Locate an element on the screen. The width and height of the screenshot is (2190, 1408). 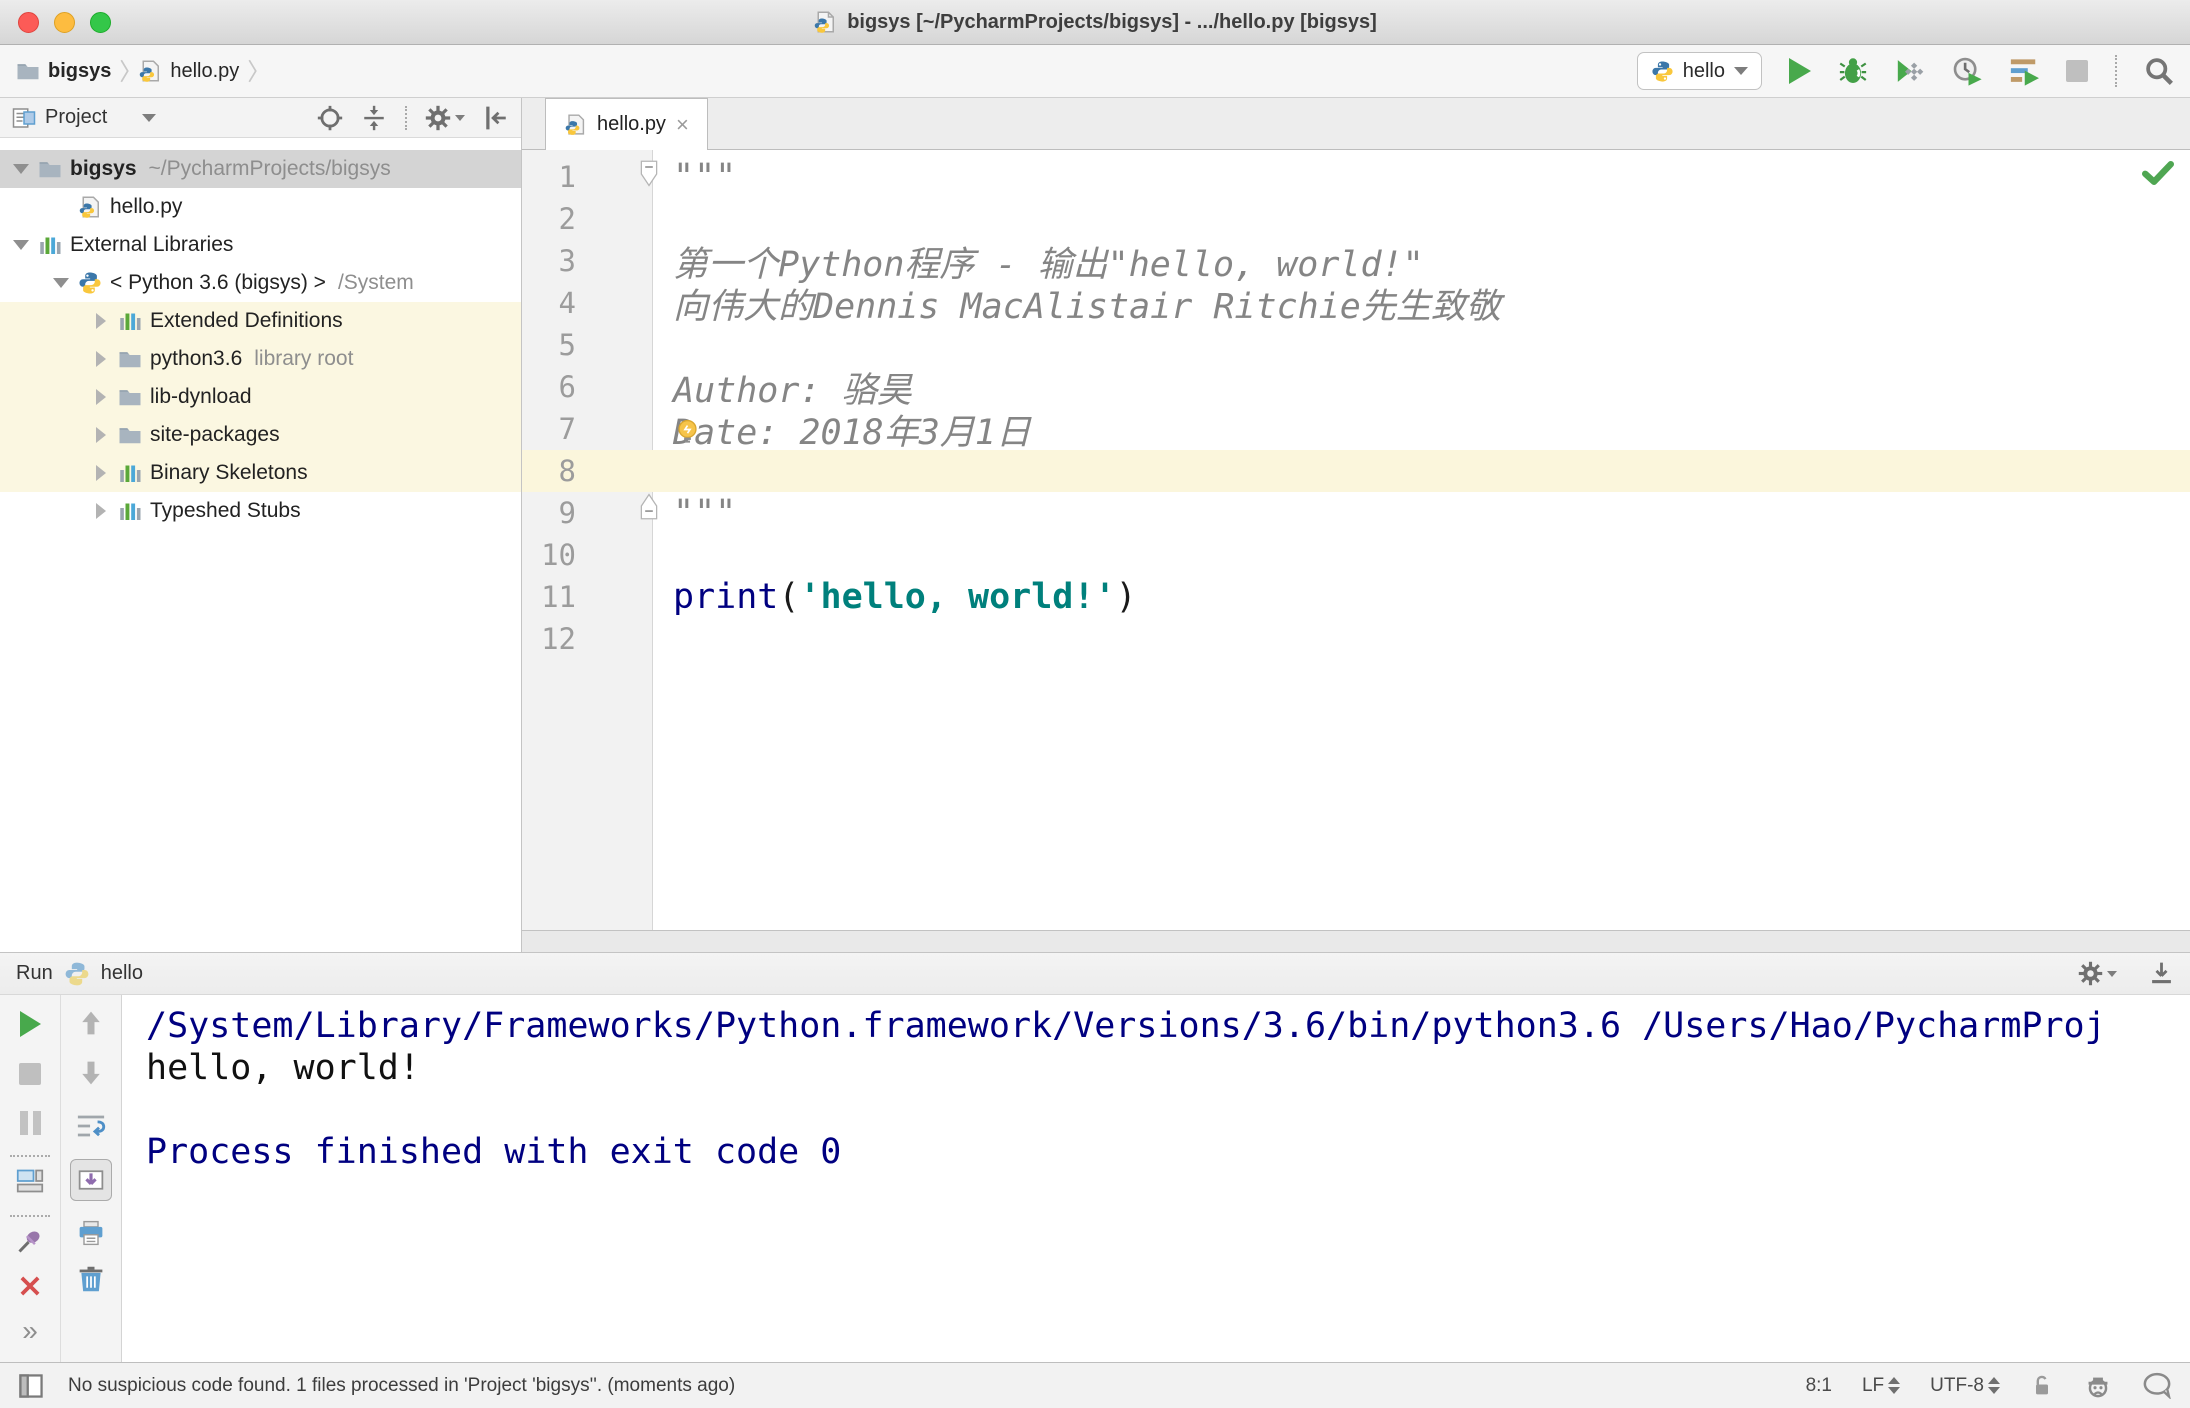
tree-item-python-sdk: < Python 3.6 (bigsys) > /System is located at coordinates (260, 283).